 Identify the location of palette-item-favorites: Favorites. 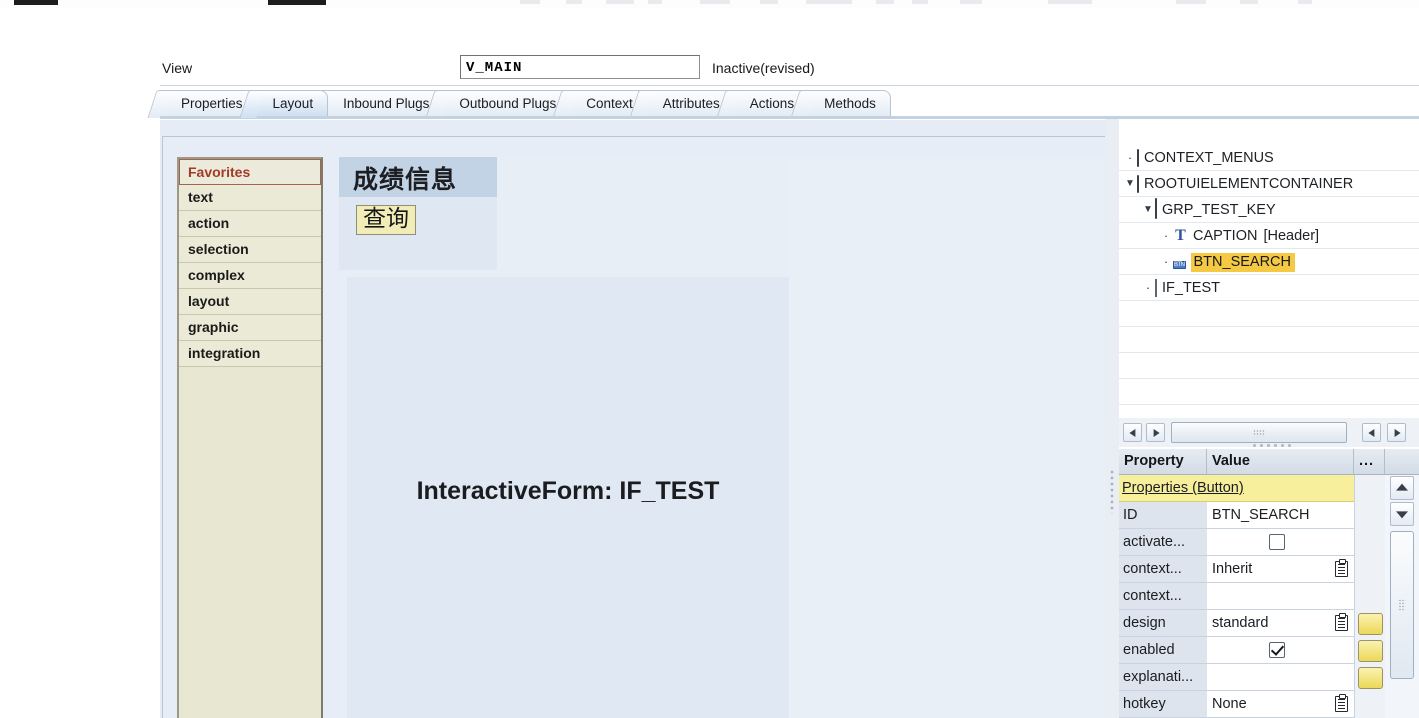
(250, 172).